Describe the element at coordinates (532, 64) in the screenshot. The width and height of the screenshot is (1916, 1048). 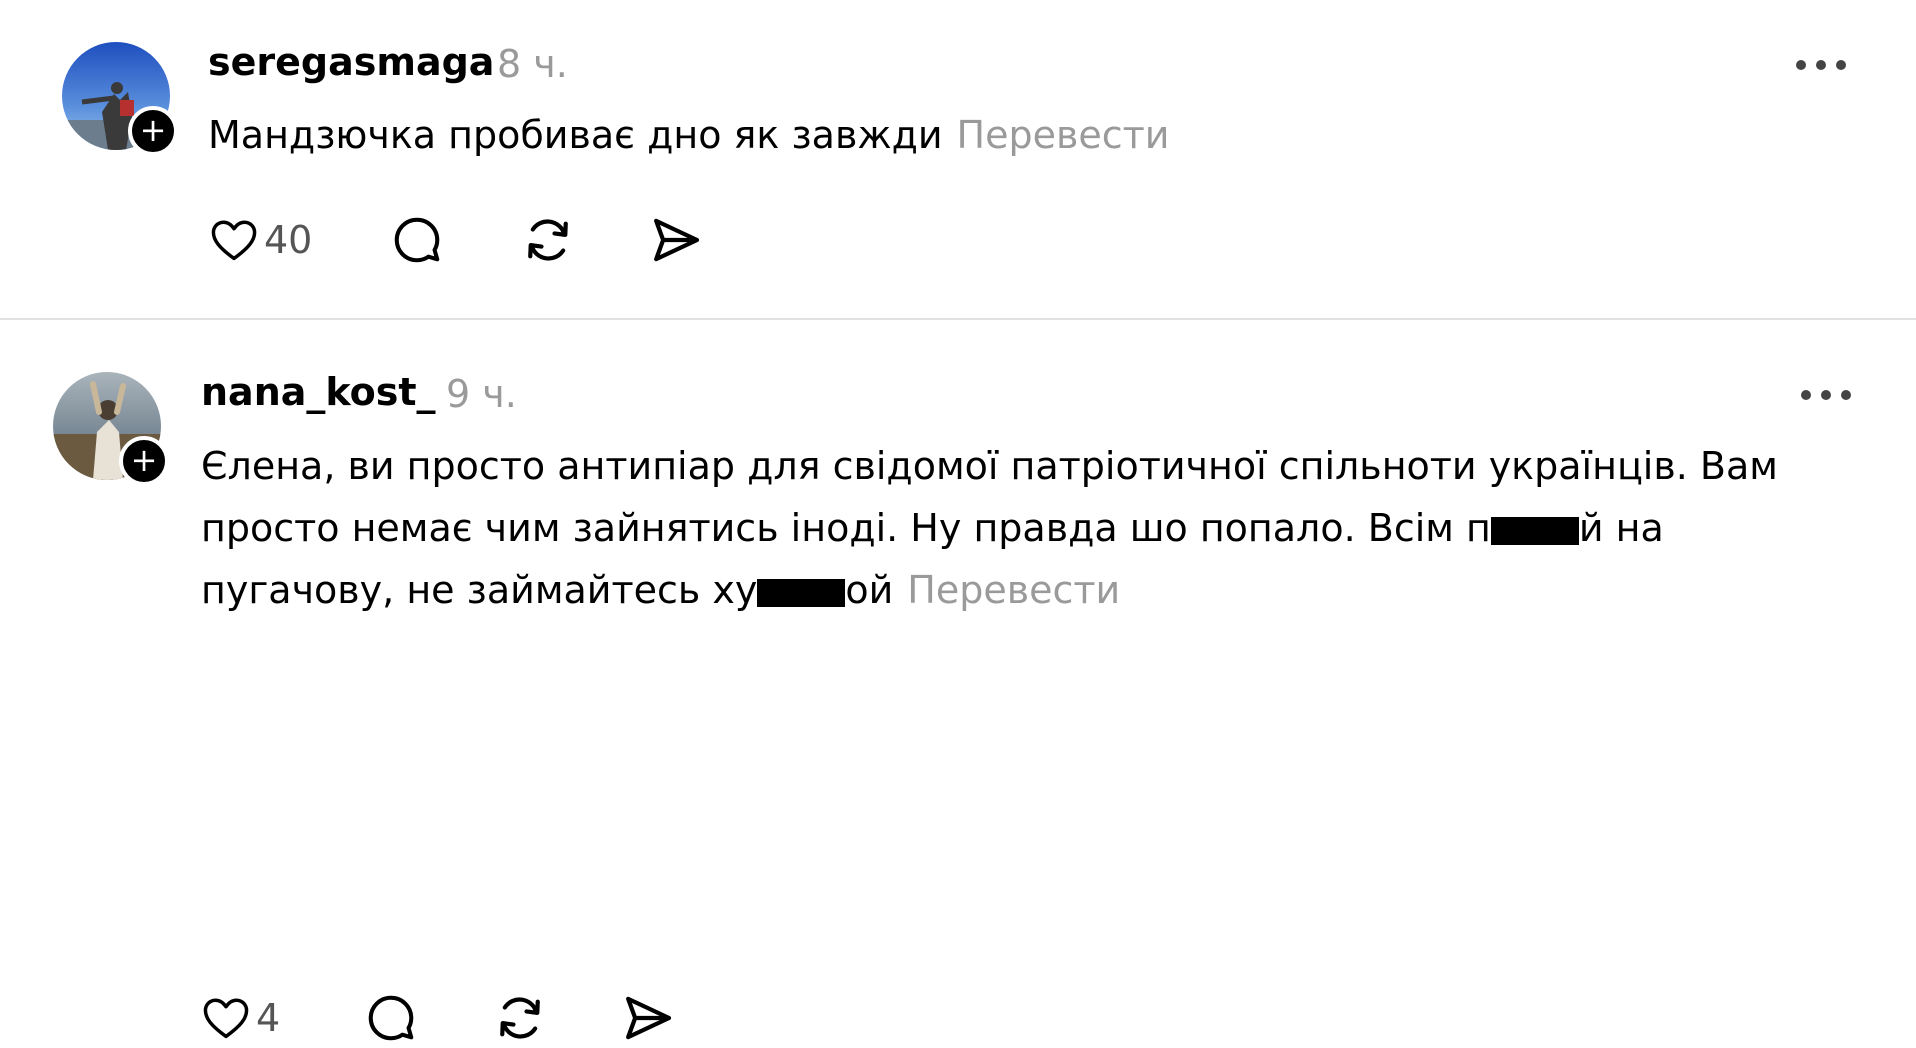
I see `timestamp: 8 ч.` at that location.